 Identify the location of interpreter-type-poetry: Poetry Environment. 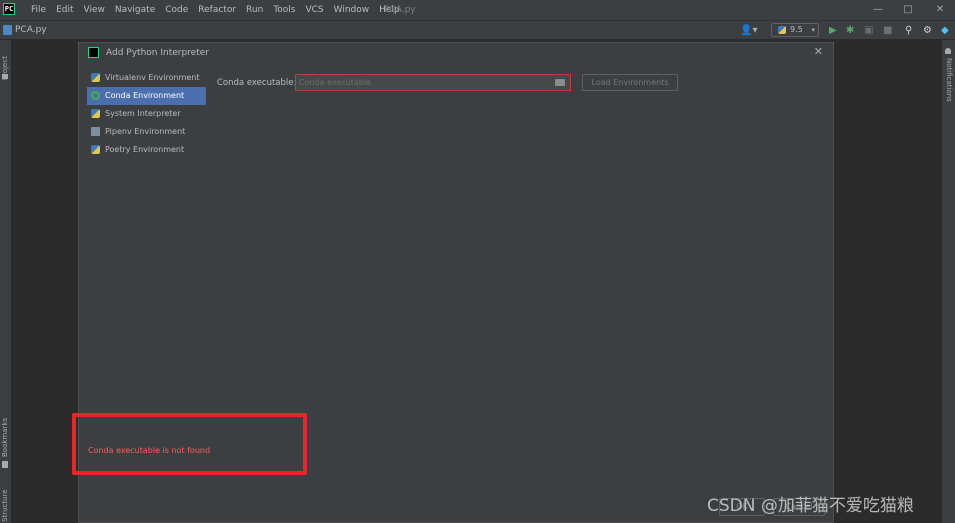
(146, 150).